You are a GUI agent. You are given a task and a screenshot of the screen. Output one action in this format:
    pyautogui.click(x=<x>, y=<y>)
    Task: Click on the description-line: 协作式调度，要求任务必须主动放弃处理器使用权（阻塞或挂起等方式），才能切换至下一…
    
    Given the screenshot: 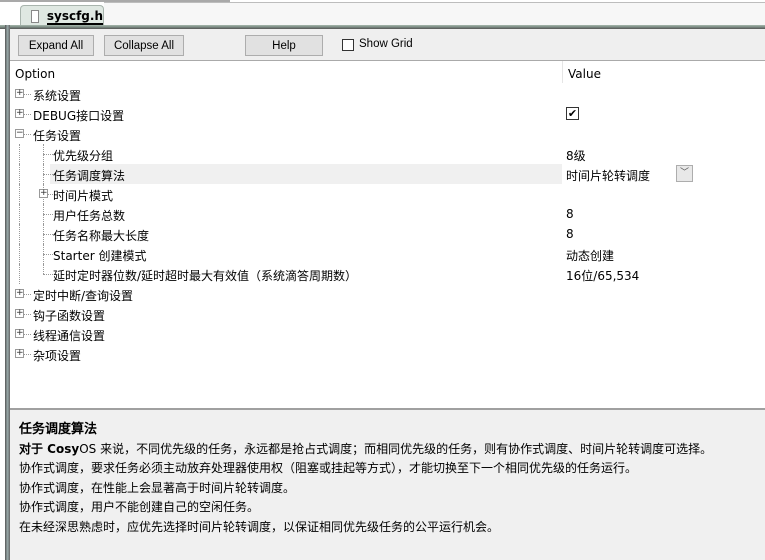 What is the action you would take?
    pyautogui.click(x=328, y=468)
    